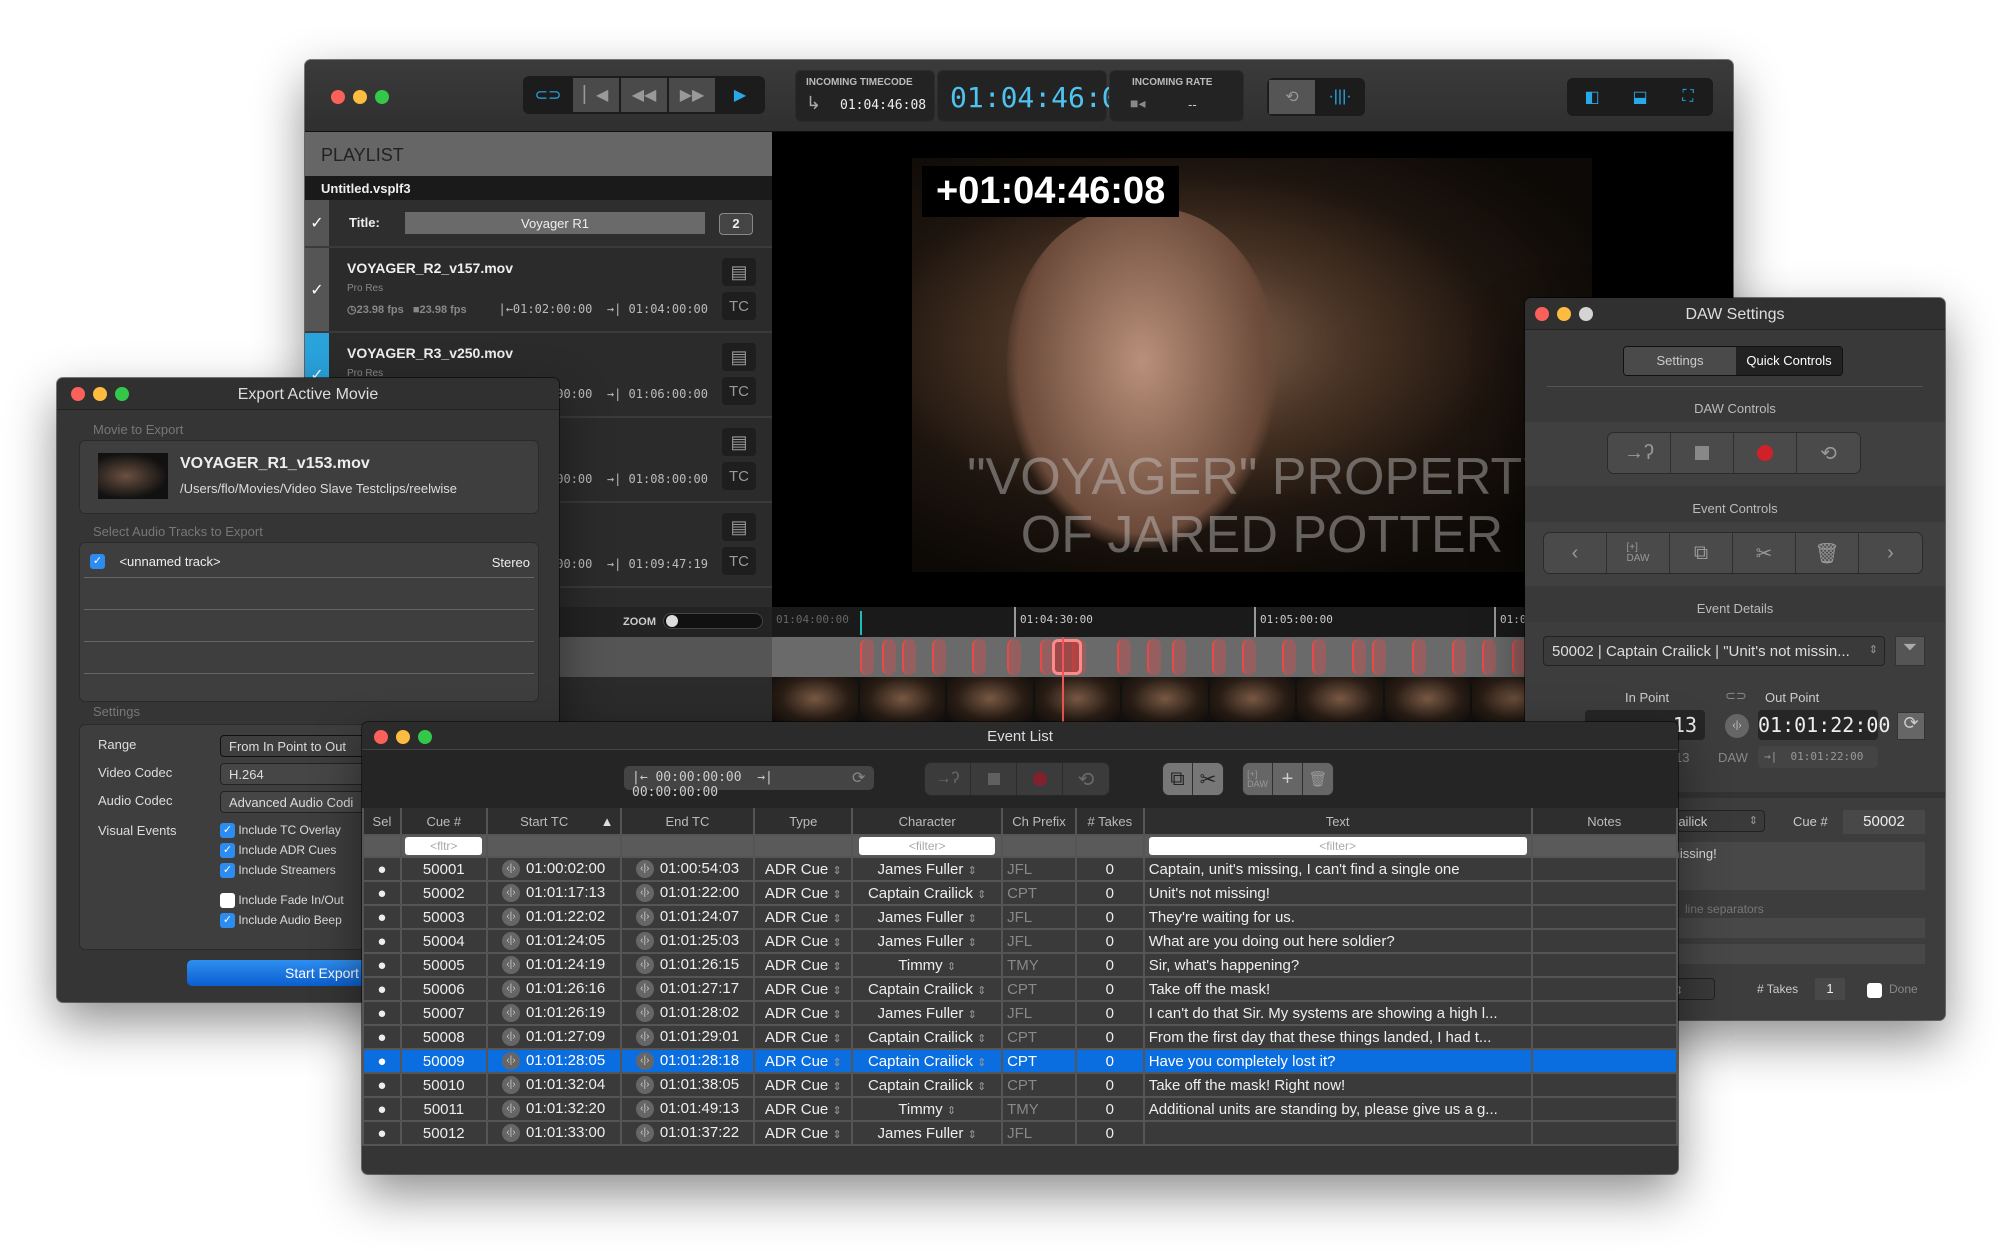  I want to click on refresh-icon: ⟳, so click(858, 778).